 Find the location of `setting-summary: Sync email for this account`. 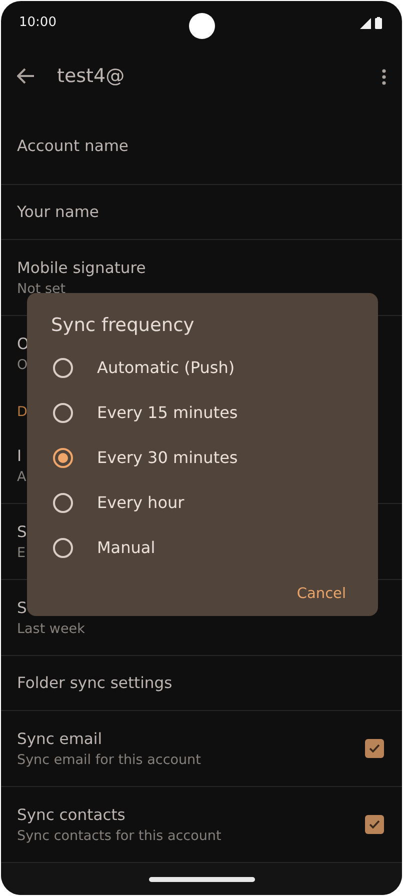

setting-summary: Sync email for this account is located at coordinates (109, 760).